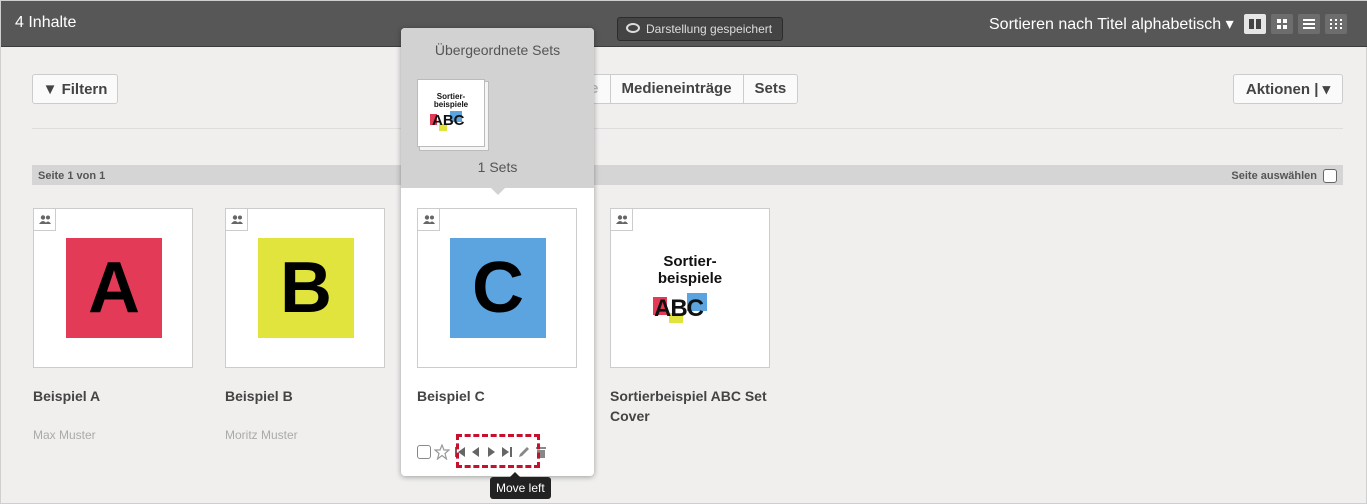 The height and width of the screenshot is (504, 1367). What do you see at coordinates (497, 50) in the screenshot?
I see `popover-title: Übergeordnete Sets` at bounding box center [497, 50].